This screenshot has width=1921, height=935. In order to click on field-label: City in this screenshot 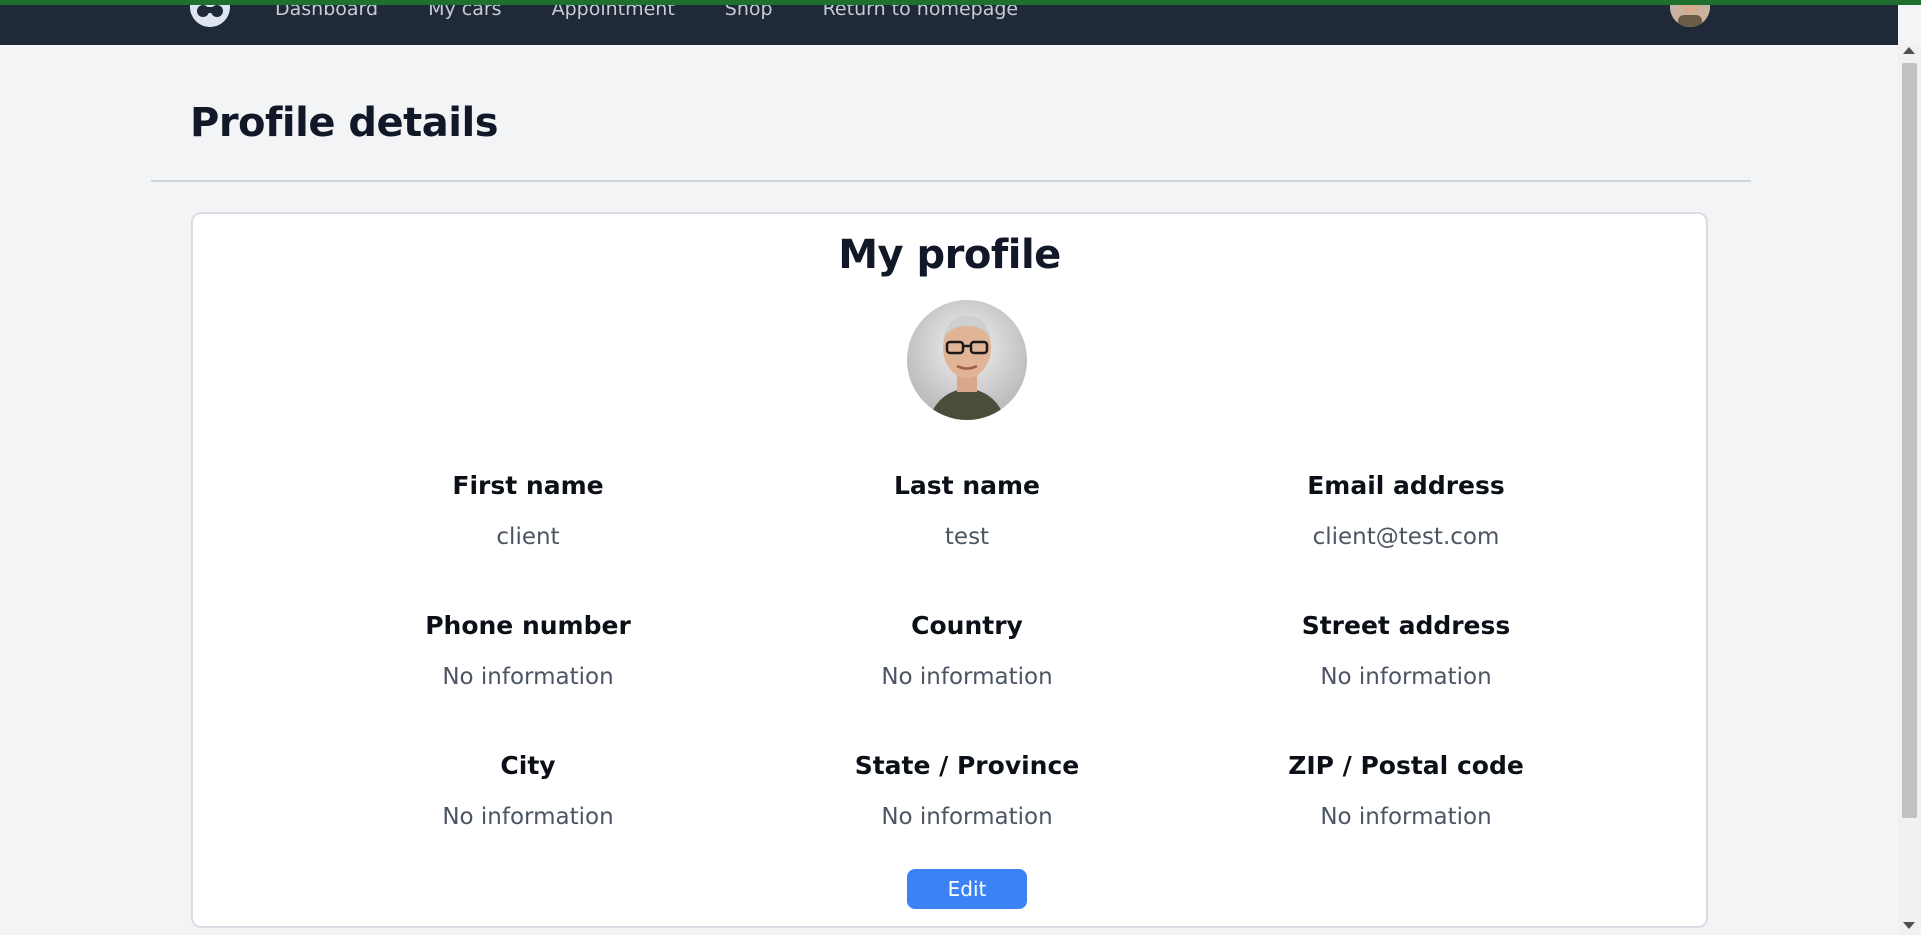, I will do `click(528, 765)`.